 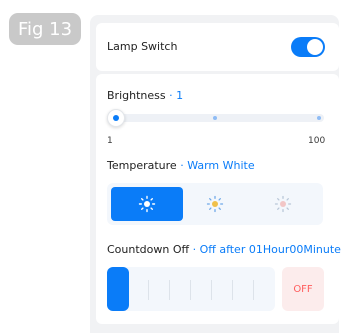 I want to click on brightness-heading: Brightness · 1, so click(x=145, y=95).